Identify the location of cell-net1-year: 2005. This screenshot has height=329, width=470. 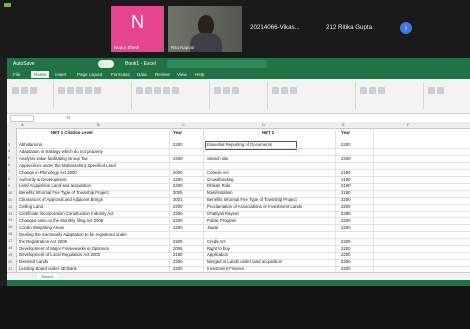
(178, 192).